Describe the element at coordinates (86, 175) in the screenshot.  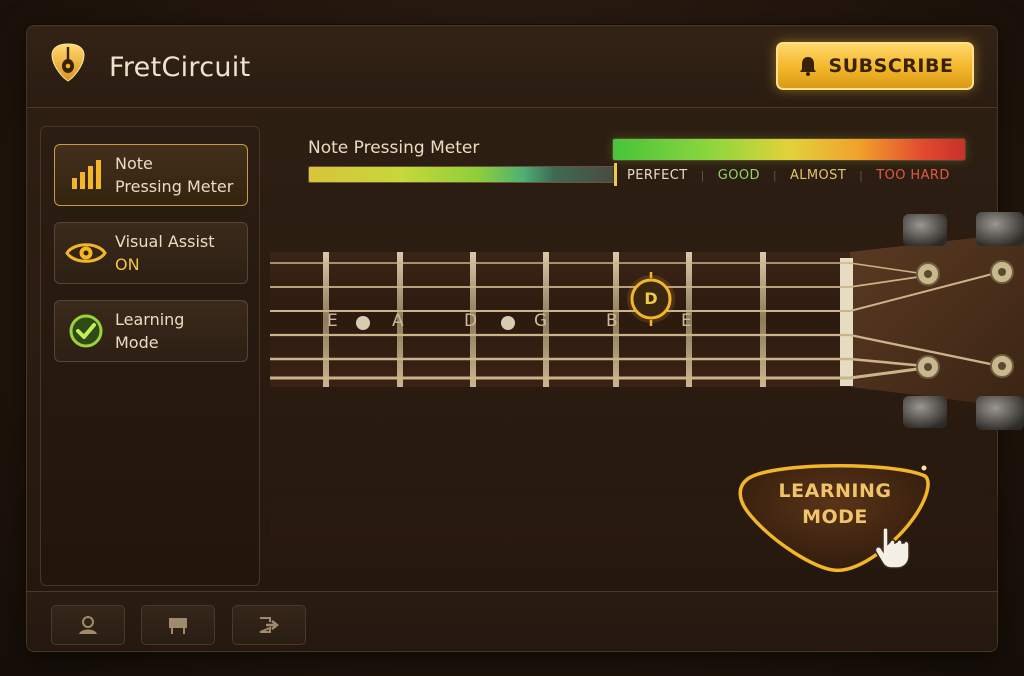
I see `bar-chart-icon` at that location.